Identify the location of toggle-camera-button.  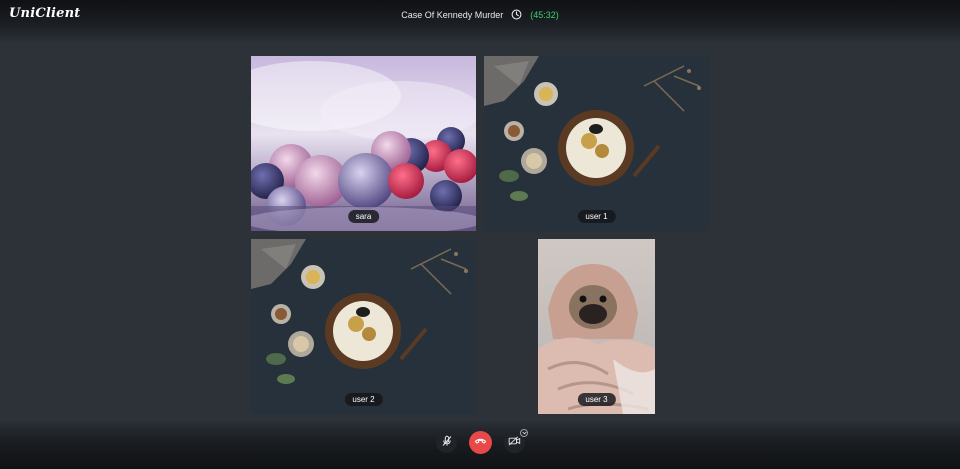
(516, 441).